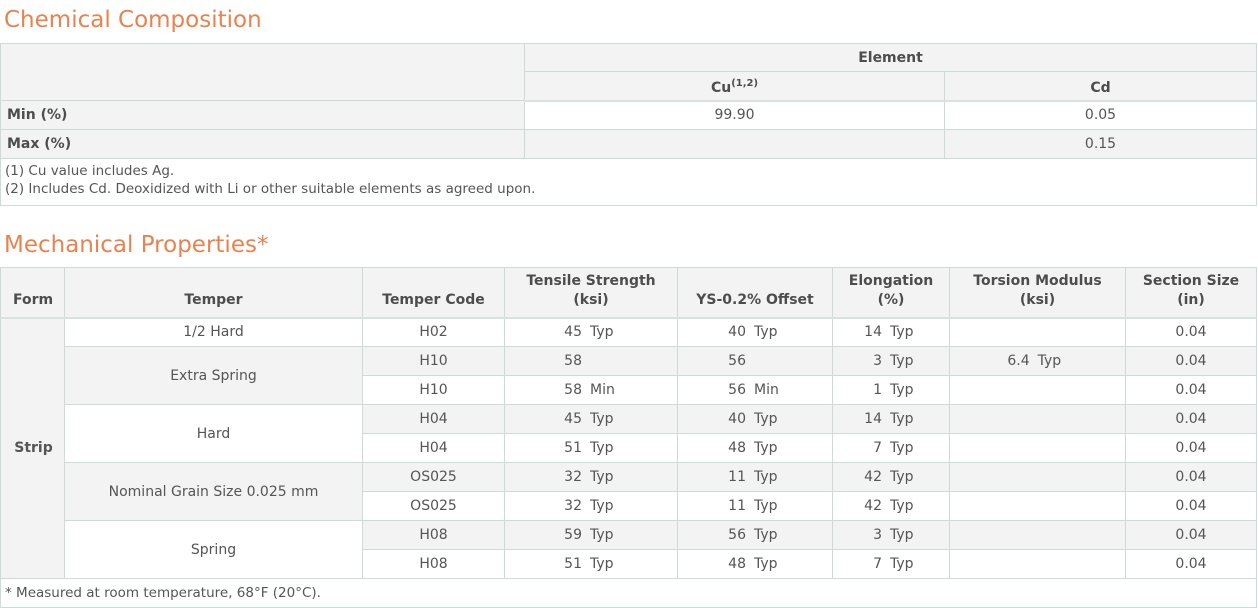 Image resolution: width=1258 pixels, height=608 pixels. What do you see at coordinates (573, 506) in the screenshot?
I see `value-number: 32` at bounding box center [573, 506].